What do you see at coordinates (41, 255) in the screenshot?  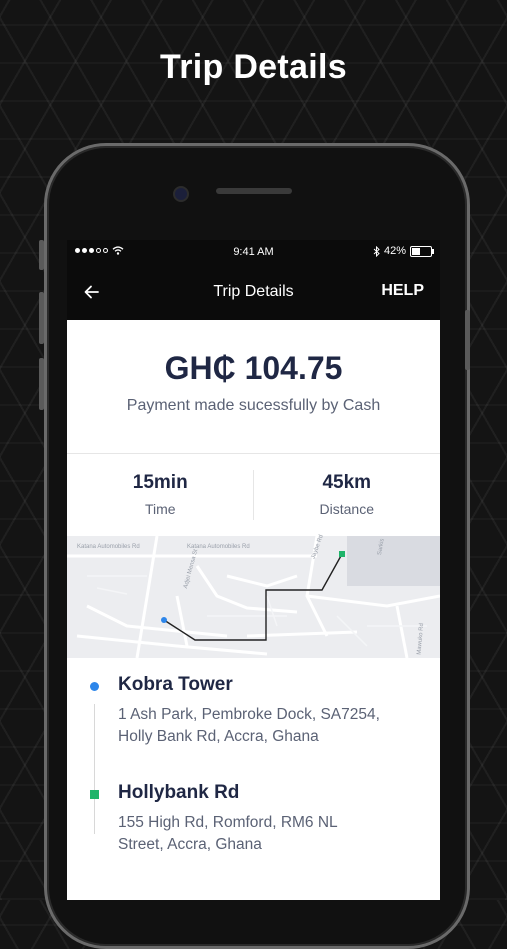 I see `mute-switch` at bounding box center [41, 255].